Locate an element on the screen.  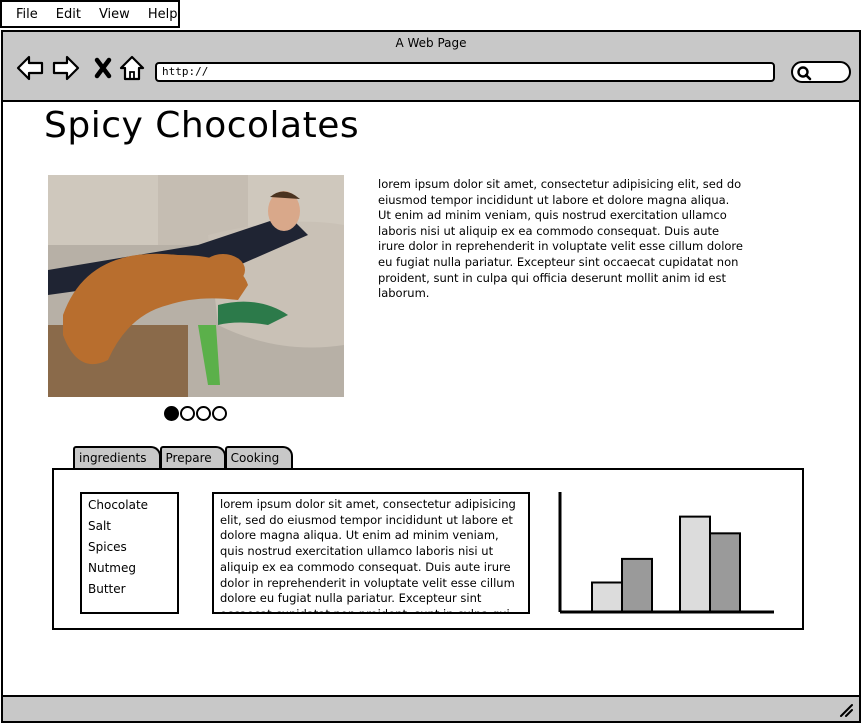
tab-cooking: Cooking is located at coordinates (259, 457).